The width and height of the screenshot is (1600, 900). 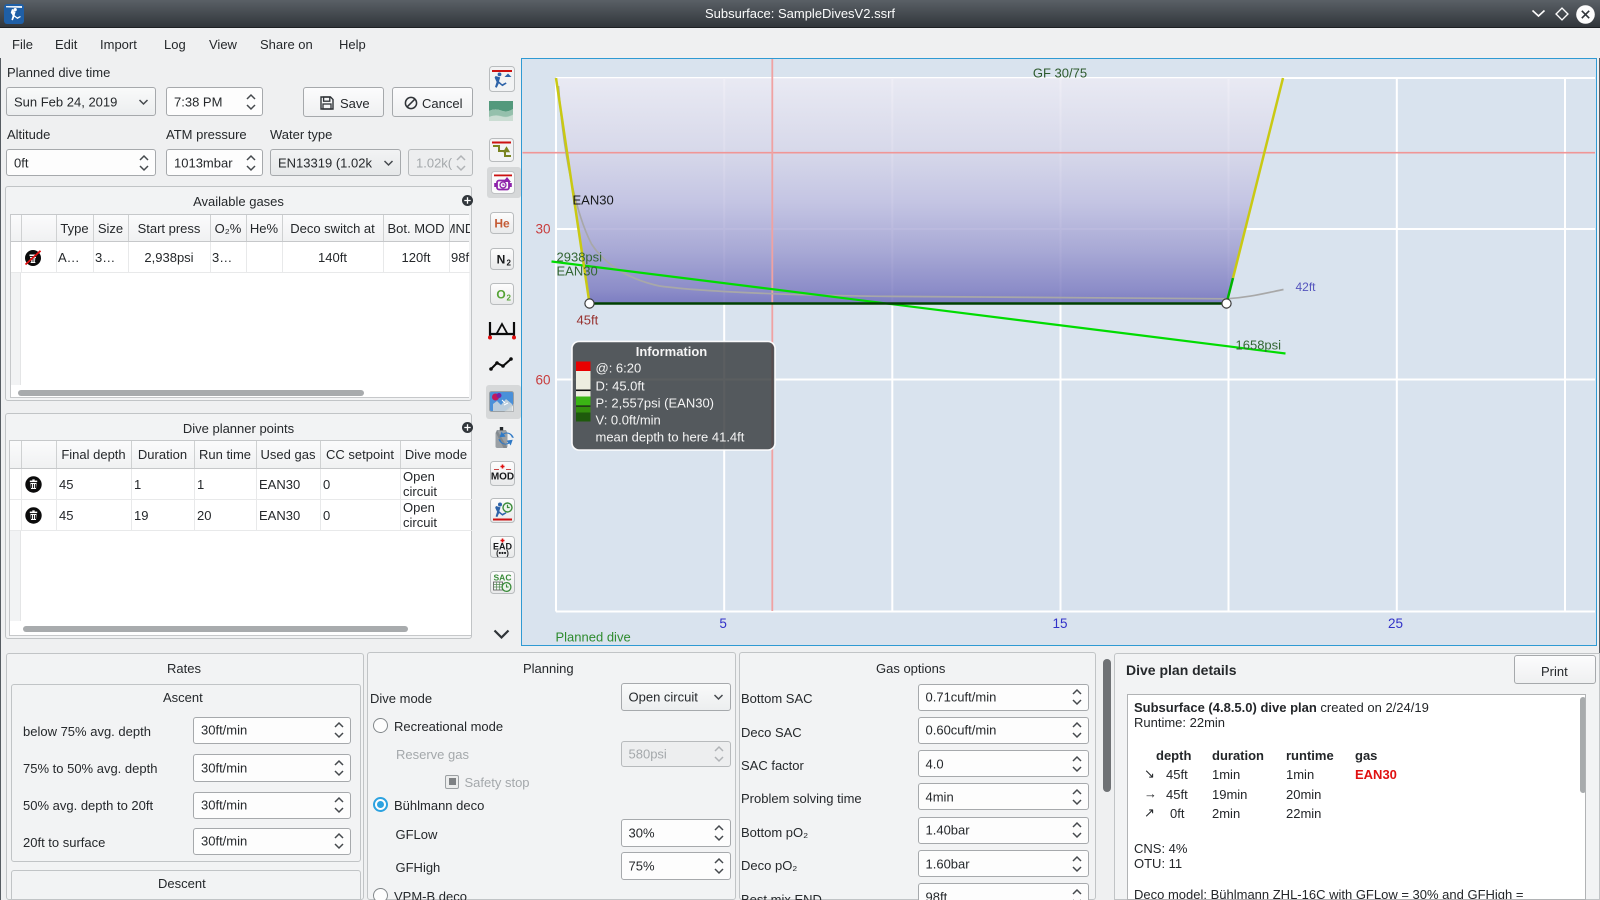 I want to click on svg-text: 60, so click(x=542, y=379).